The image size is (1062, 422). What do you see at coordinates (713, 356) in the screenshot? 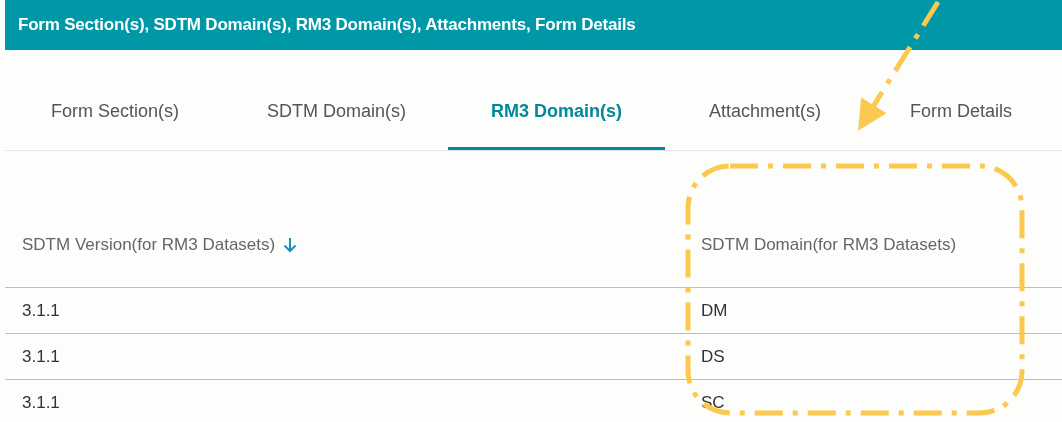
I see `table-cell: DS` at bounding box center [713, 356].